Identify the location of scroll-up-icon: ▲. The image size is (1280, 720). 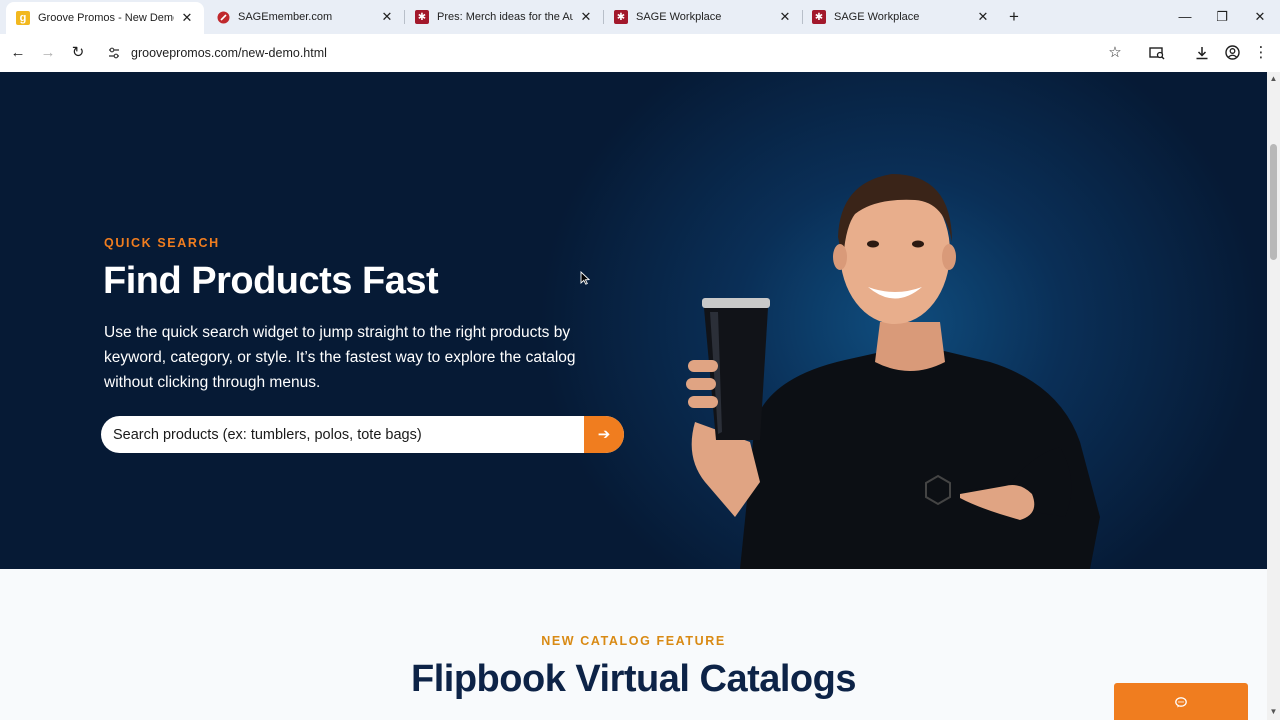
(1273, 79).